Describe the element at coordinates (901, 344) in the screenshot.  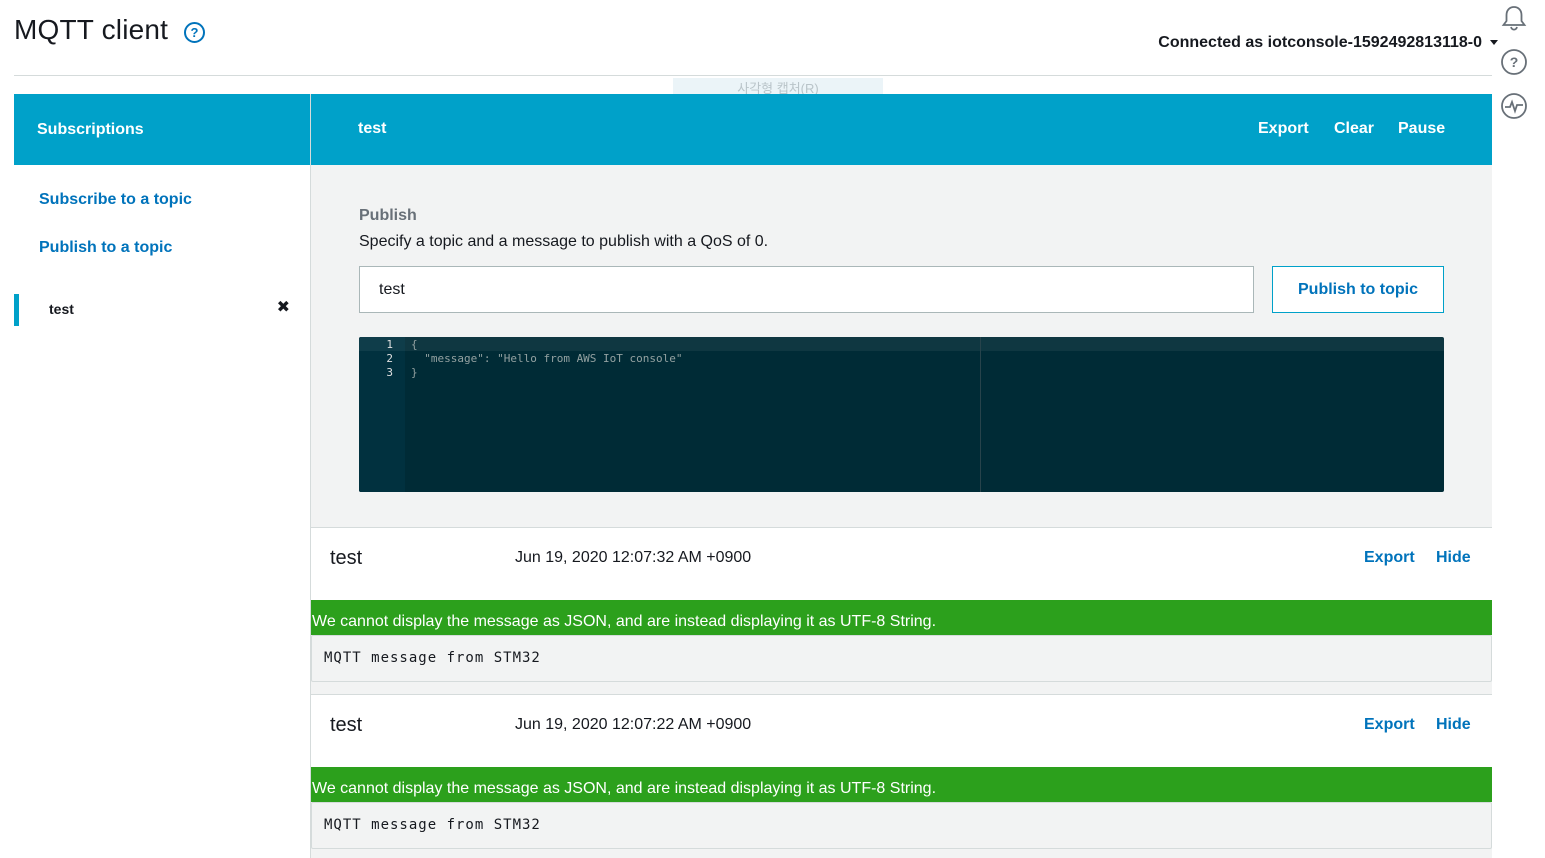
I see `editor-active-line` at that location.